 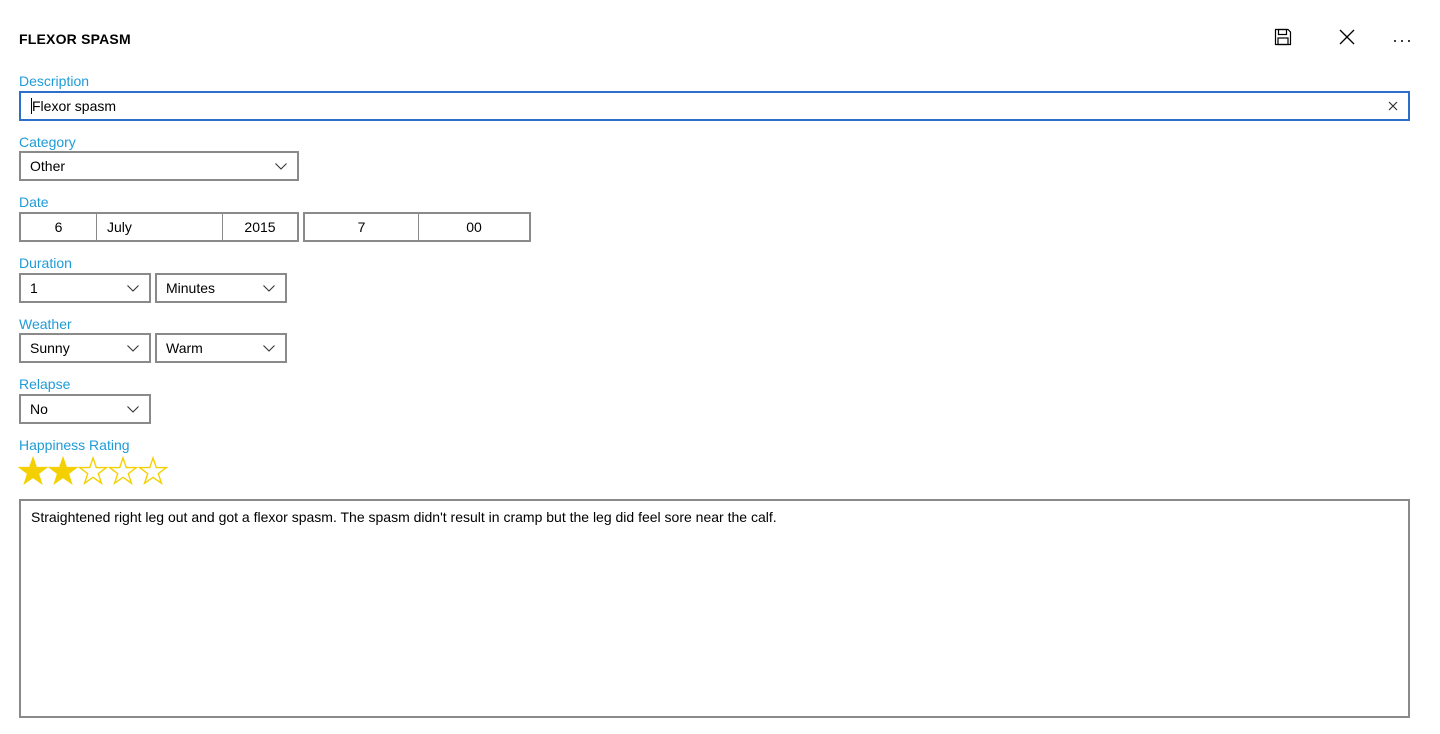 I want to click on star-rating, so click(x=93, y=471).